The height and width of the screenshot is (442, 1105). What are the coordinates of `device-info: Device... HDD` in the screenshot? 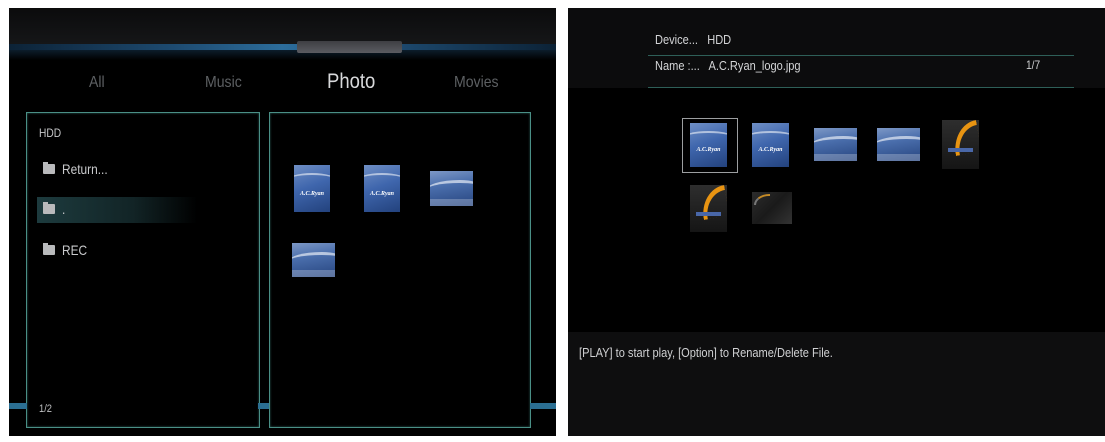 It's located at (693, 39).